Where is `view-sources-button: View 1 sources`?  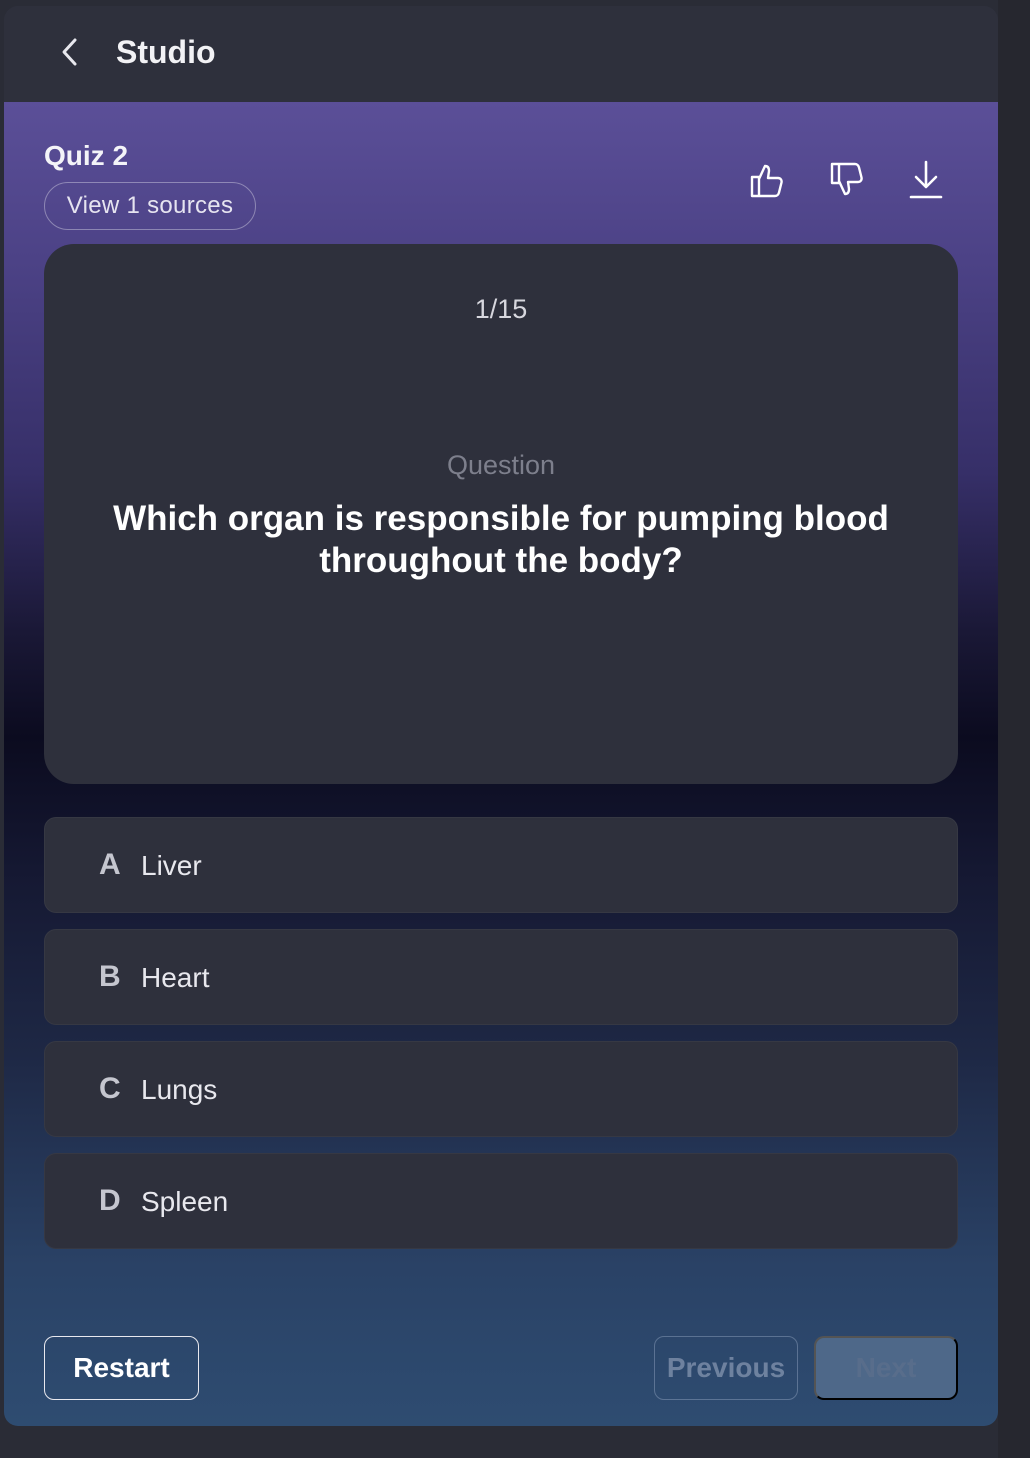 view-sources-button: View 1 sources is located at coordinates (150, 206).